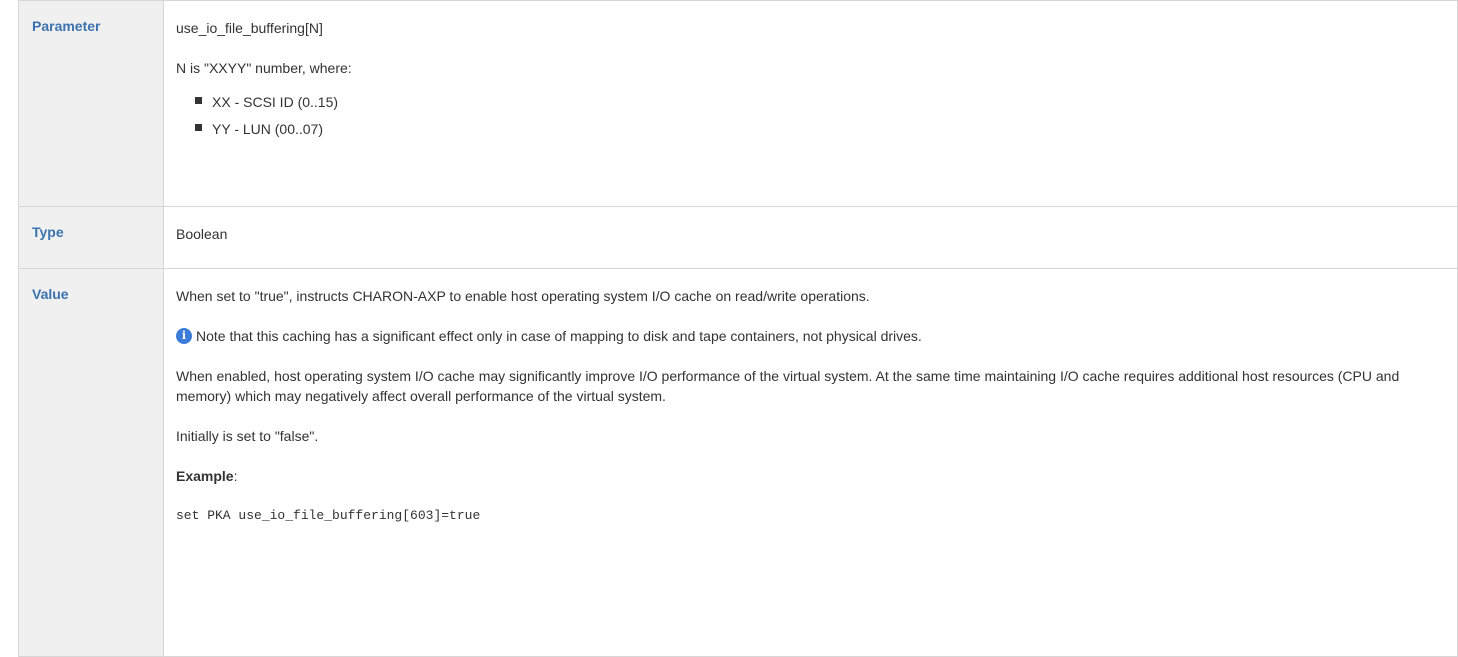  Describe the element at coordinates (811, 476) in the screenshot. I see `example-heading: Example:` at that location.